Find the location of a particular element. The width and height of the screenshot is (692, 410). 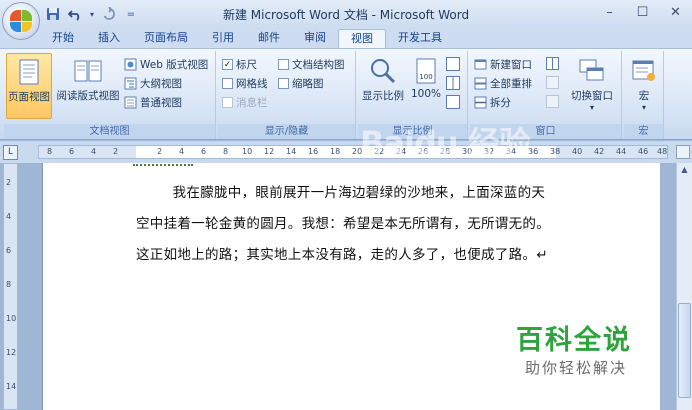

gridlines-check-icon is located at coordinates (227, 83).